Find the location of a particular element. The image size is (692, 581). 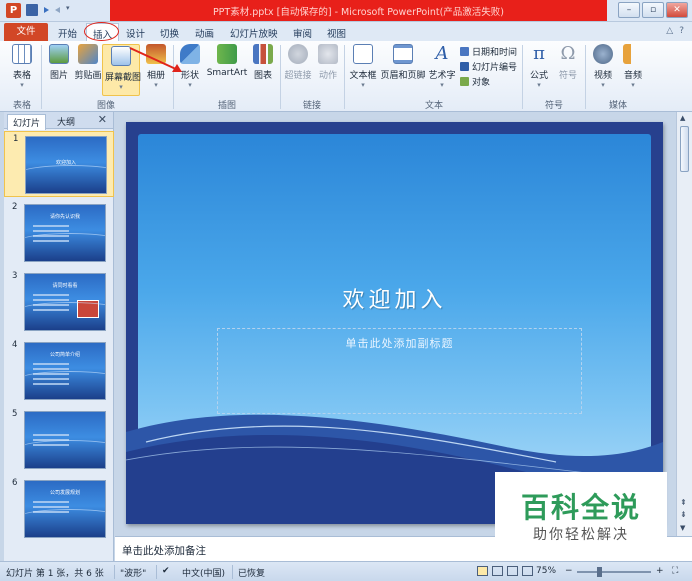

slide-sorter-icon is located at coordinates (497, 571).